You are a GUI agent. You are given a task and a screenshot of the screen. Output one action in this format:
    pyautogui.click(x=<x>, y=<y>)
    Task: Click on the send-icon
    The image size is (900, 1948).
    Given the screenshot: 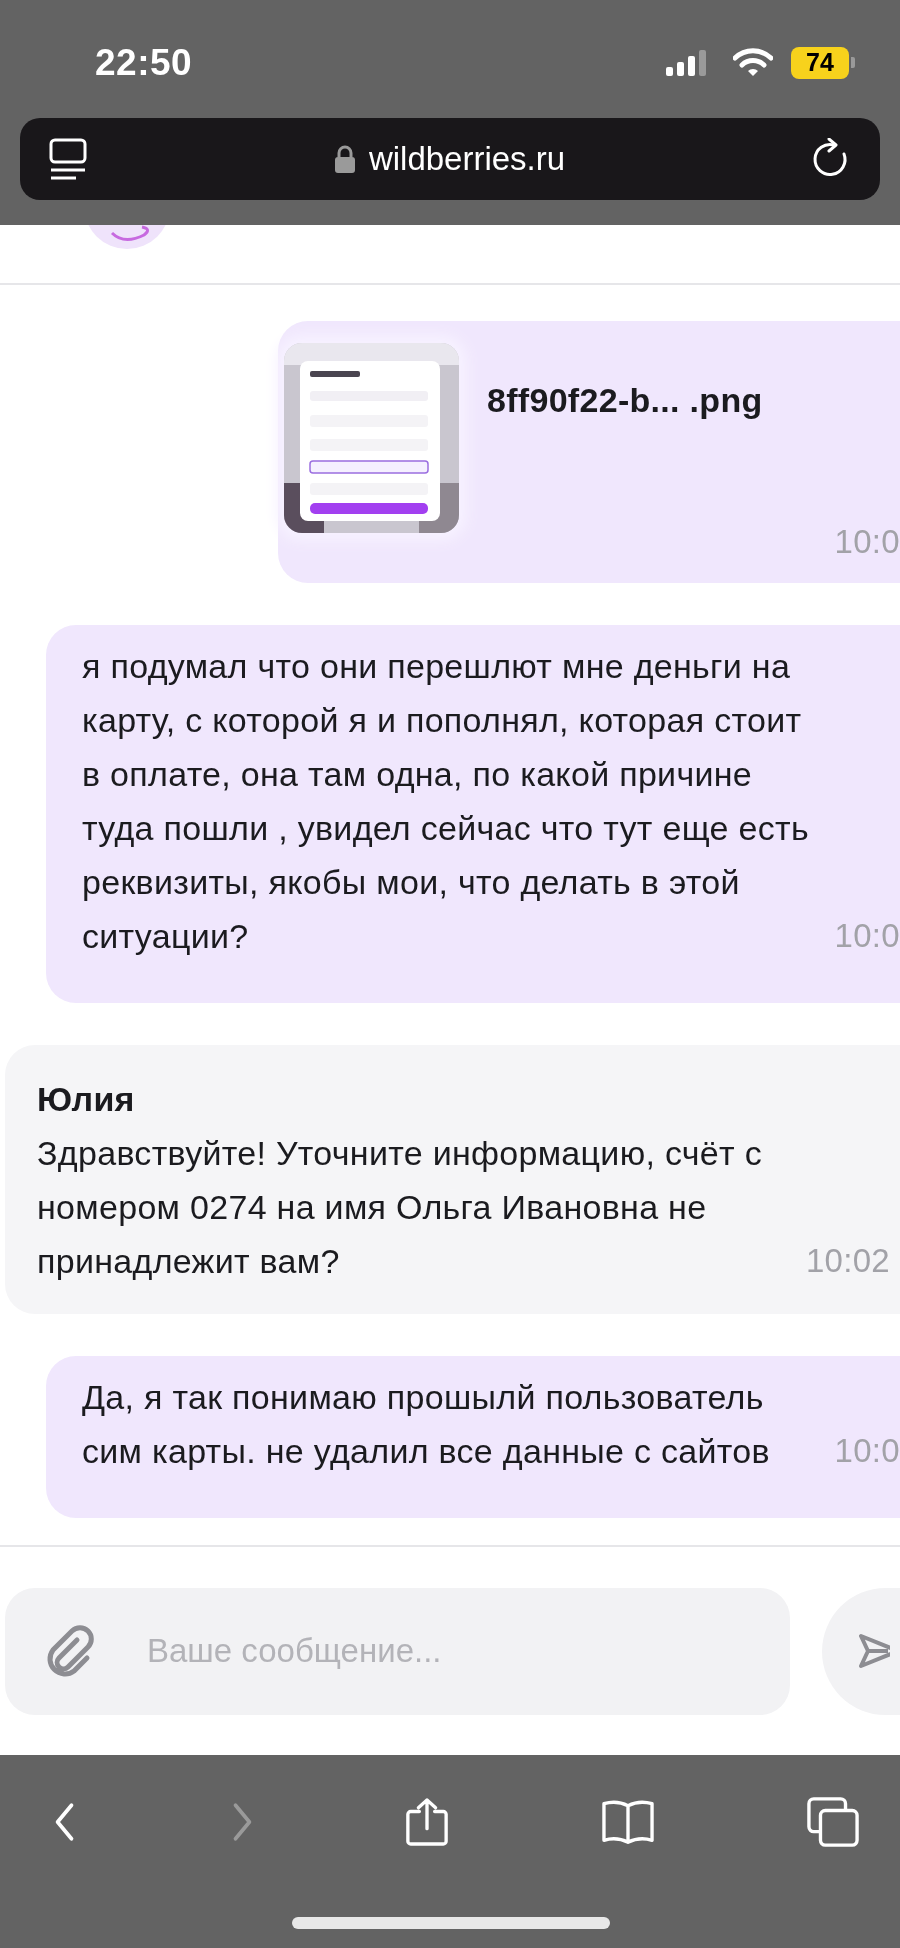 What is the action you would take?
    pyautogui.click(x=874, y=1651)
    